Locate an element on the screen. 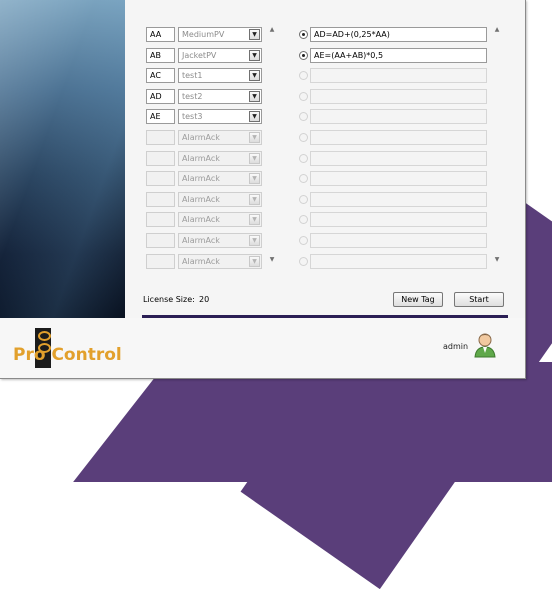  tag-source-select: test1 ▼ is located at coordinates (220, 76).